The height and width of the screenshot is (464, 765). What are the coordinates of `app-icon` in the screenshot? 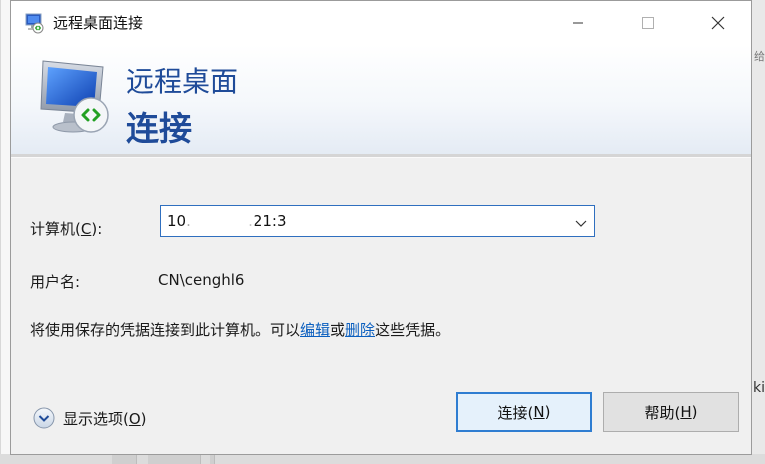 It's located at (34, 23).